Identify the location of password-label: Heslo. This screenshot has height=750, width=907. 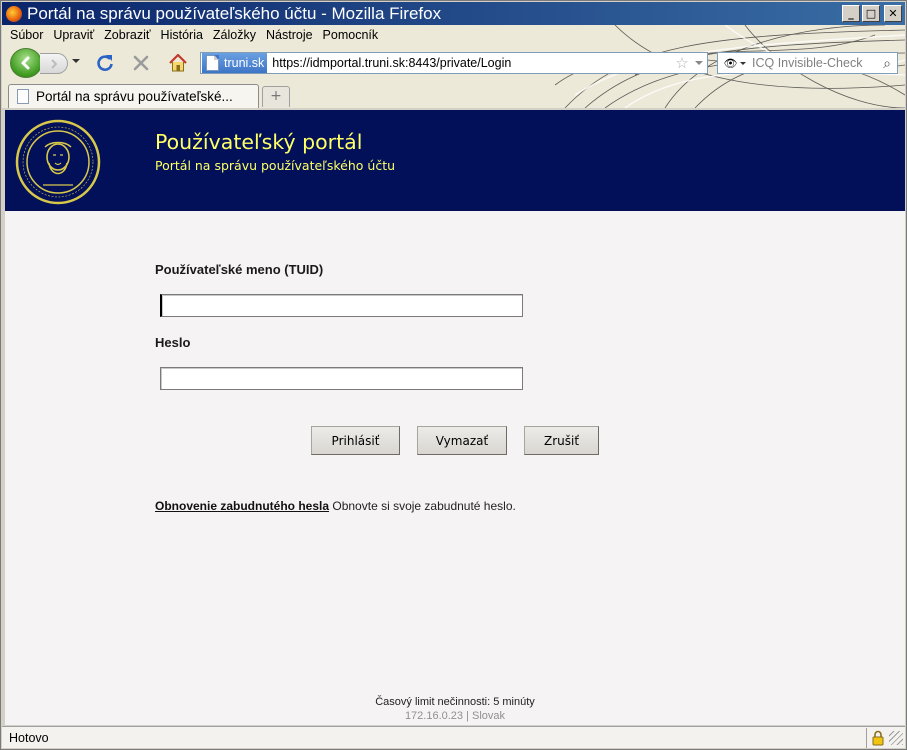
(173, 342).